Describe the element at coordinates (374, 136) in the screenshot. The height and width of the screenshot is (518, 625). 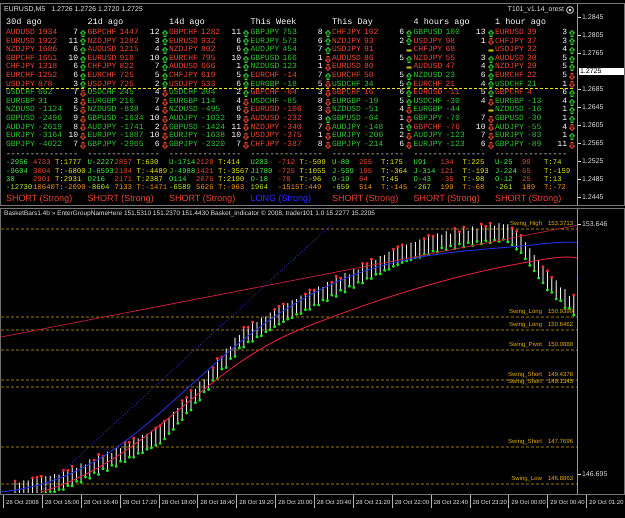
I see `pair-value: -200` at that location.